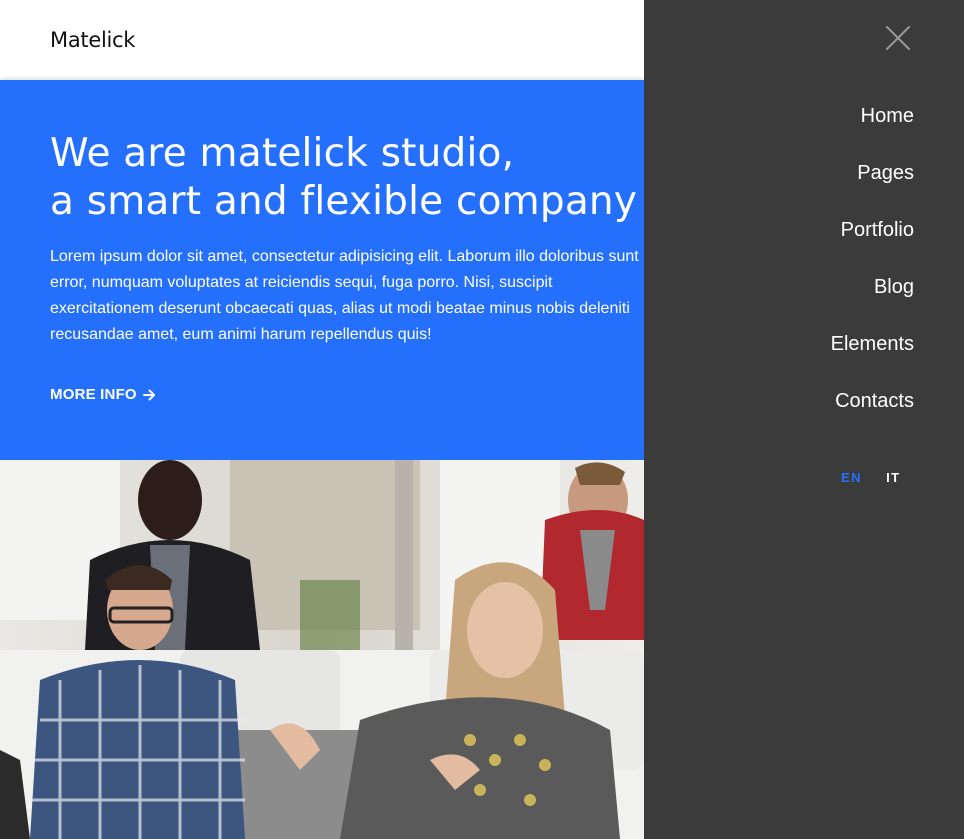 This screenshot has width=964, height=839. Describe the element at coordinates (148, 394) in the screenshot. I see `arrow-right-icon` at that location.